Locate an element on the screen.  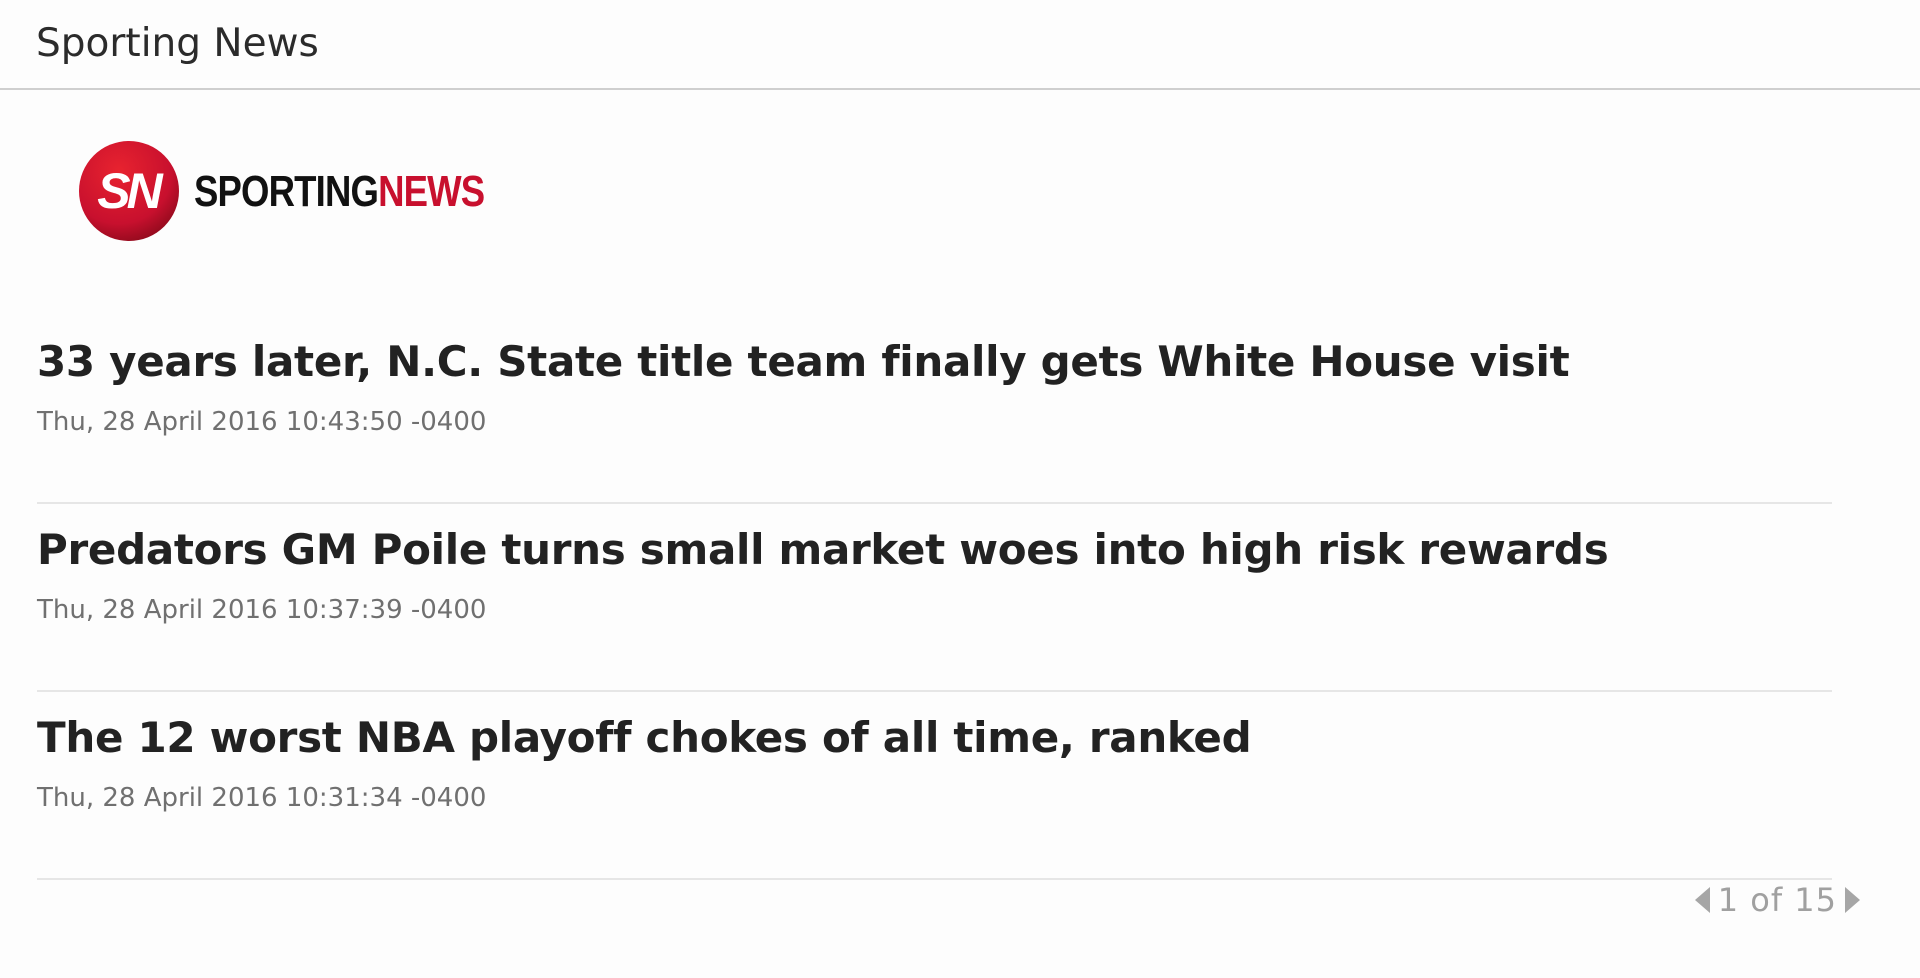
logo-word-sporting: SPORTING is located at coordinates (286, 191).